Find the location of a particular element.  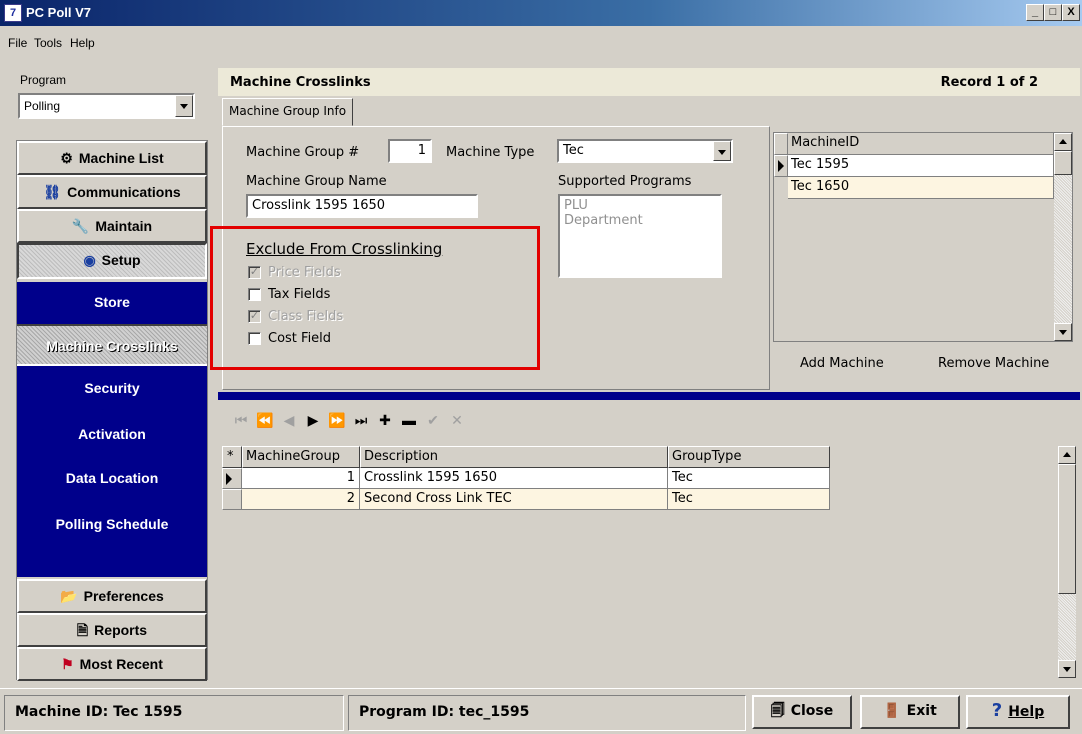

menu-bar: File Tools Help is located at coordinates (541, 42).